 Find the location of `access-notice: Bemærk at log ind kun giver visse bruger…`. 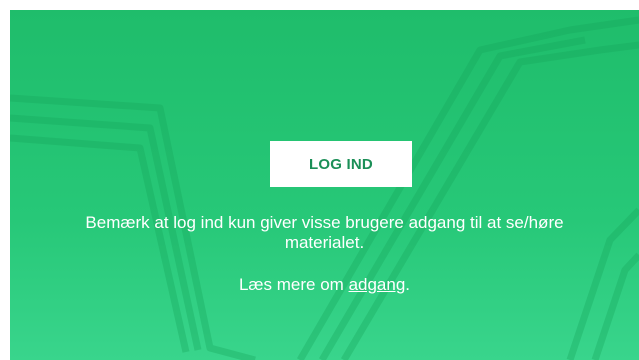

access-notice: Bemærk at log ind kun giver visse bruger… is located at coordinates (324, 232).